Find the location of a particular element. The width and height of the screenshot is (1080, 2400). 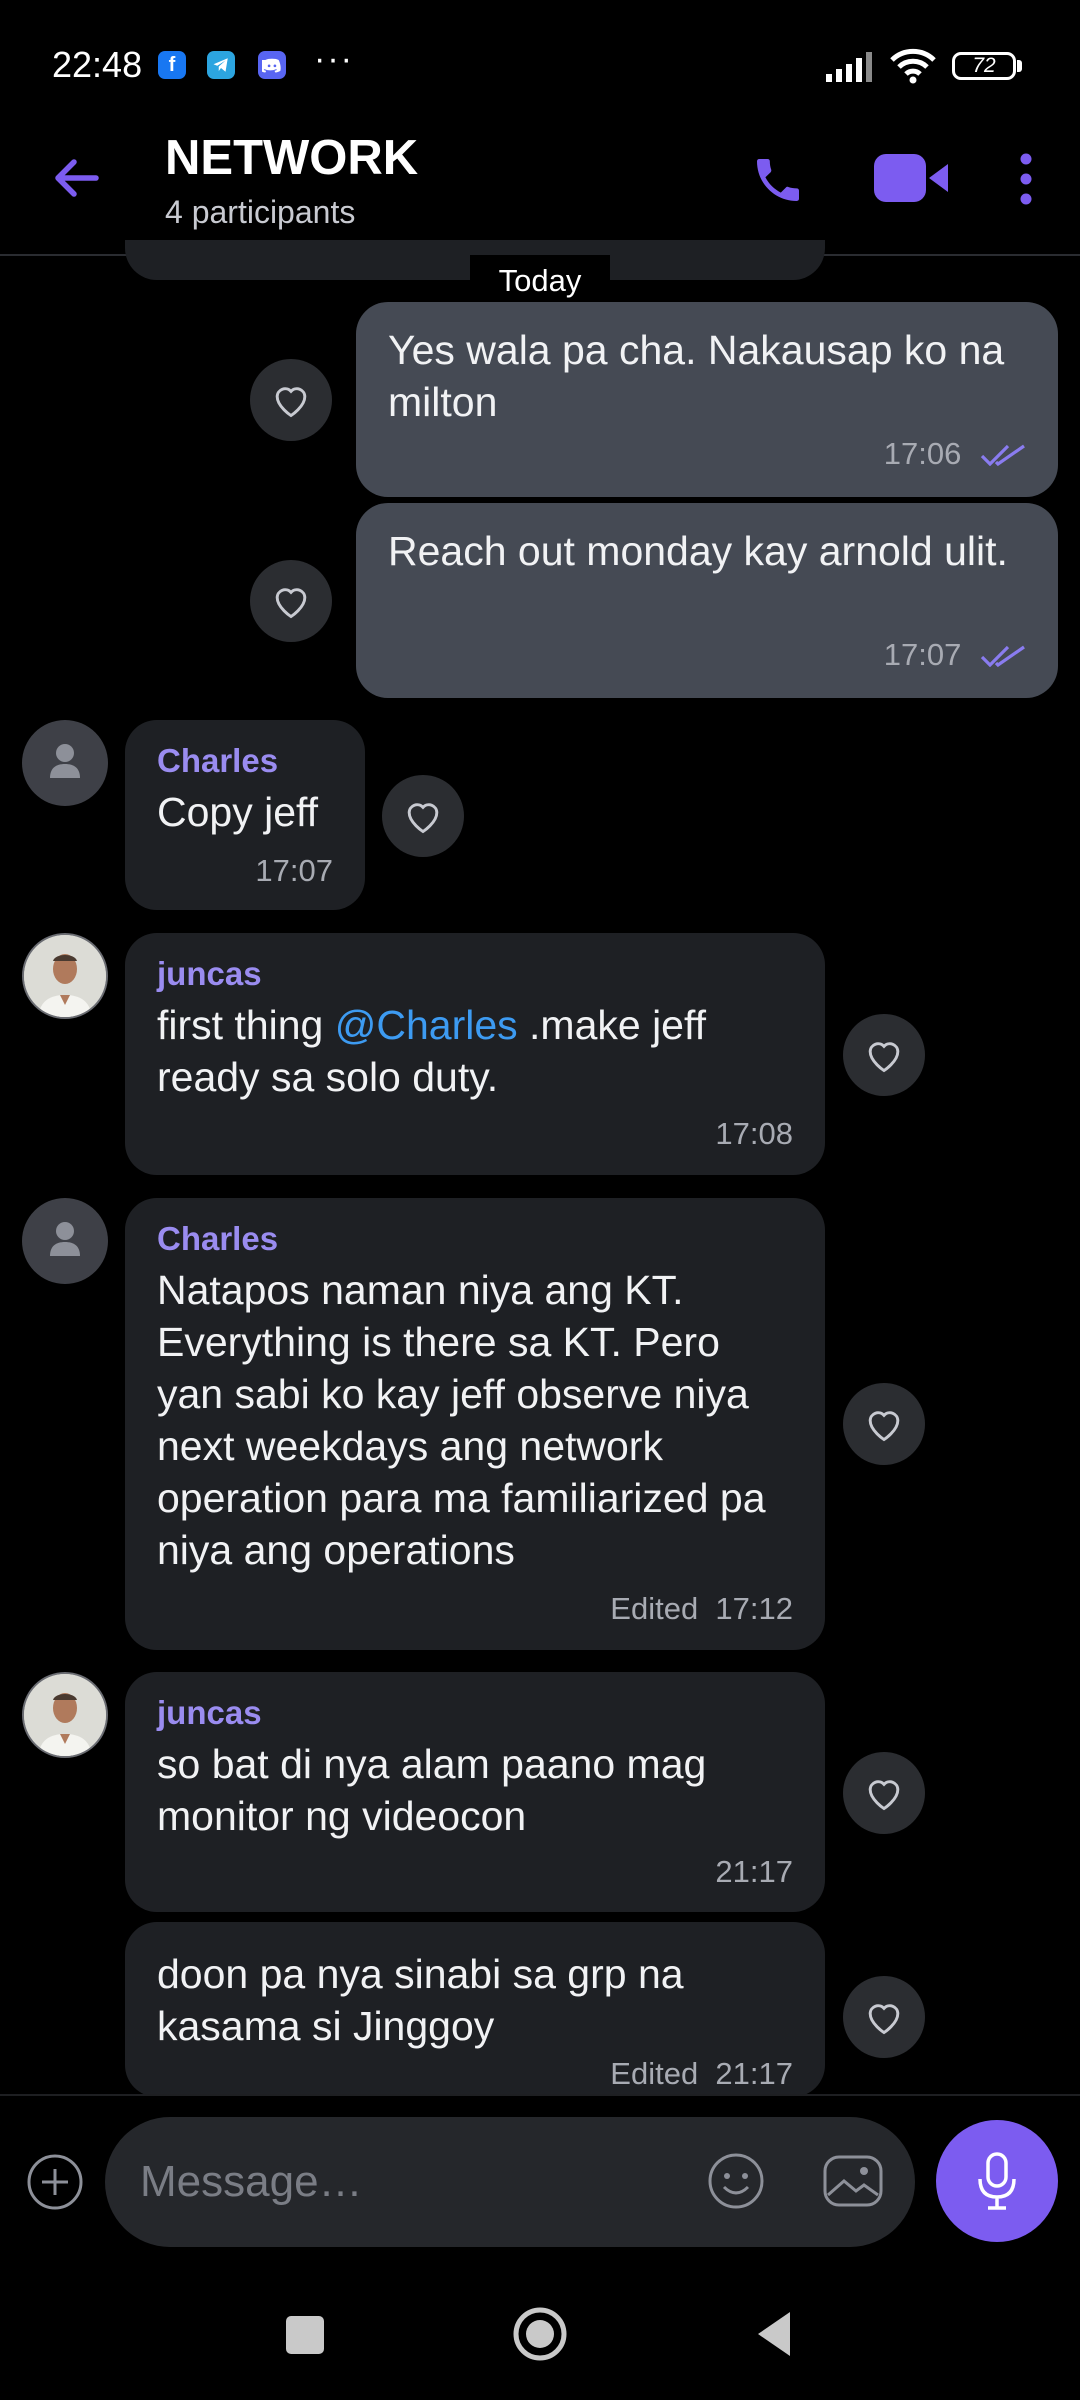

message-time: 17:08 is located at coordinates (754, 1133).